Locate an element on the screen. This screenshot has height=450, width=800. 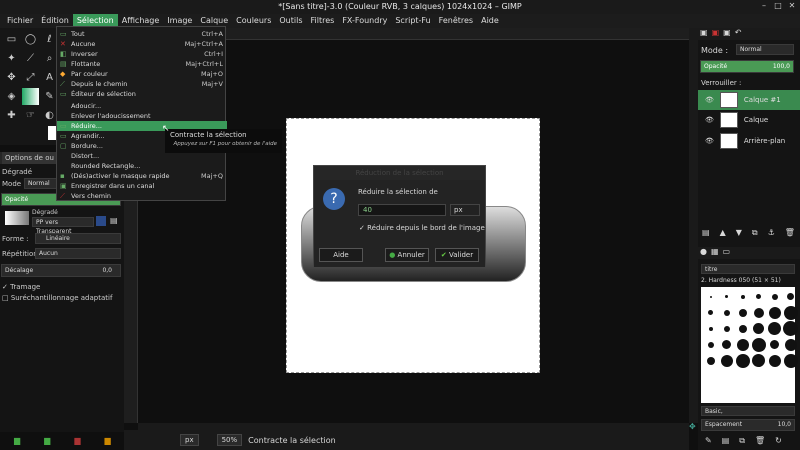
vertical-scrollbar is located at coordinates (693, 225).